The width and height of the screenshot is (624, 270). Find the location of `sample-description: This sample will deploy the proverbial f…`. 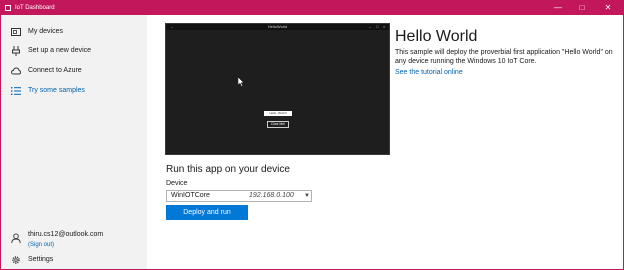

sample-description: This sample will deploy the proverbial f… is located at coordinates (504, 57).